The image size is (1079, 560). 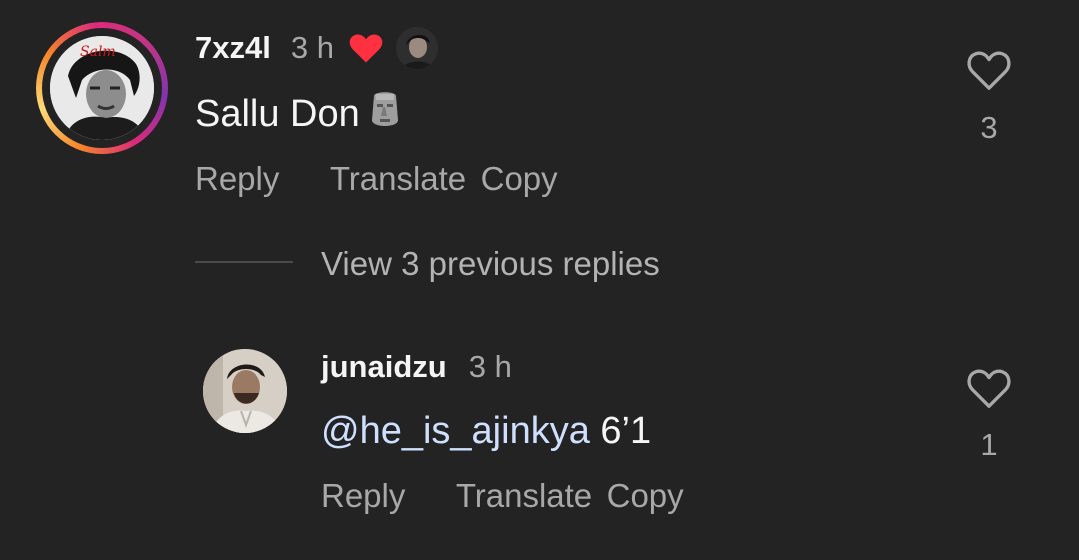 What do you see at coordinates (312, 47) in the screenshot?
I see `timestamp: 3 h` at bounding box center [312, 47].